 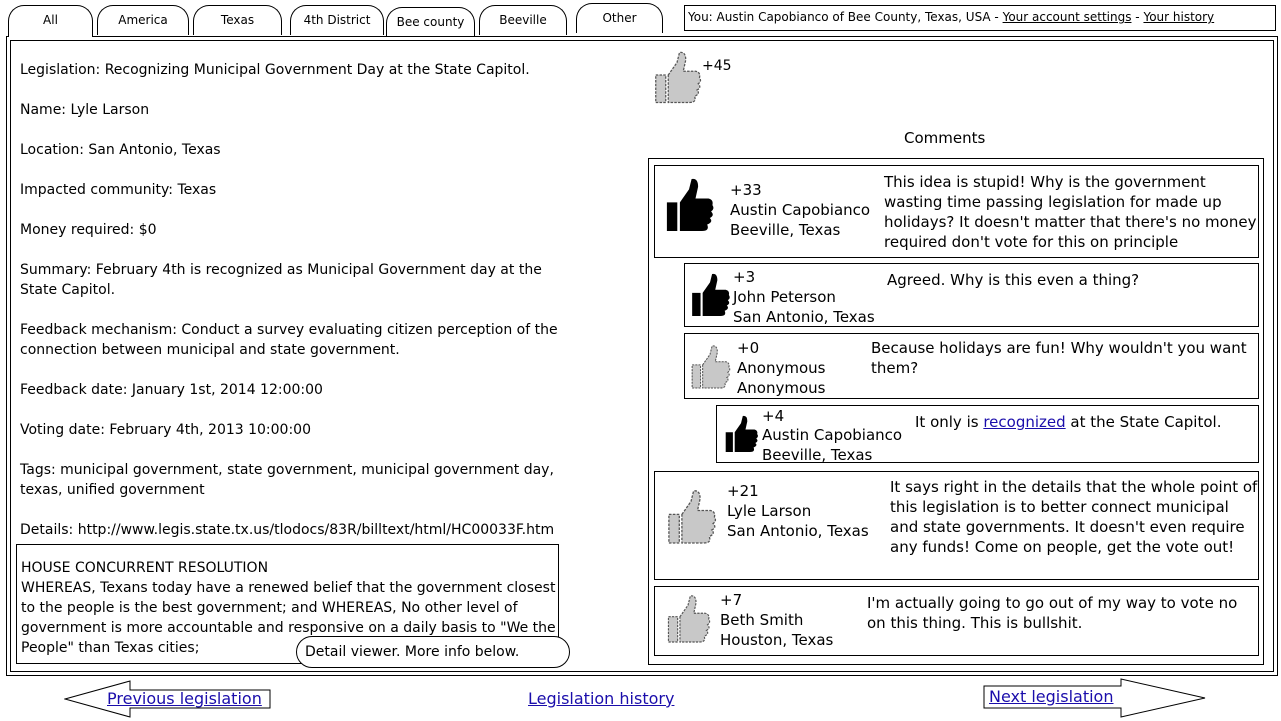 I want to click on tab-bee-county: Bee county, so click(x=430, y=22).